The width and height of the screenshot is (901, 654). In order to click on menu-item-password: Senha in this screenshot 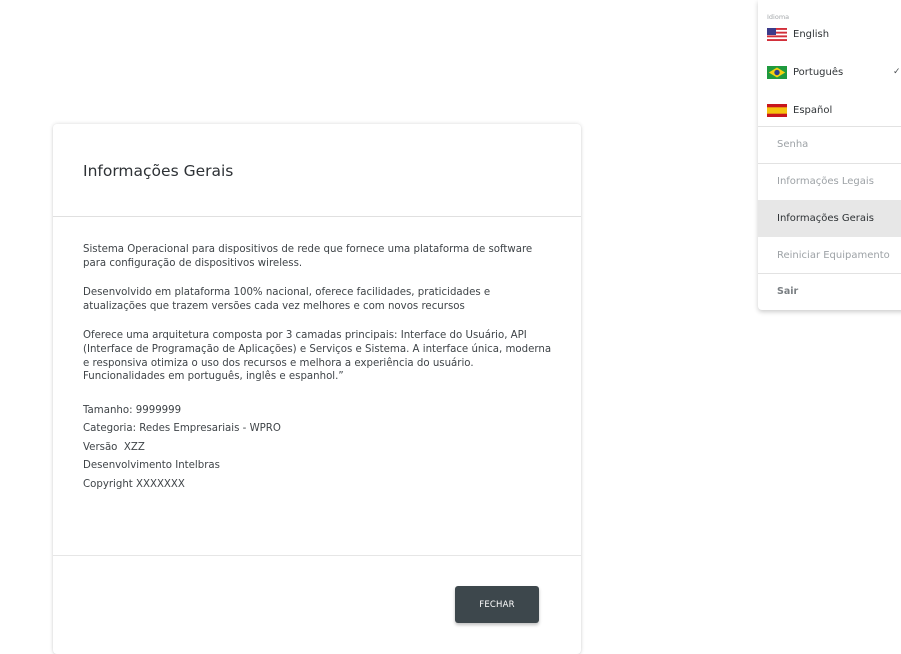, I will do `click(829, 144)`.